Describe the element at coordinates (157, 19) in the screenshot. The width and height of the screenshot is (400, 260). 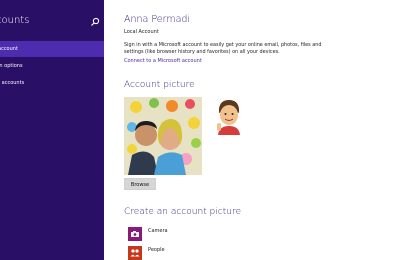
I see `user-name: Anna Permadi` at that location.